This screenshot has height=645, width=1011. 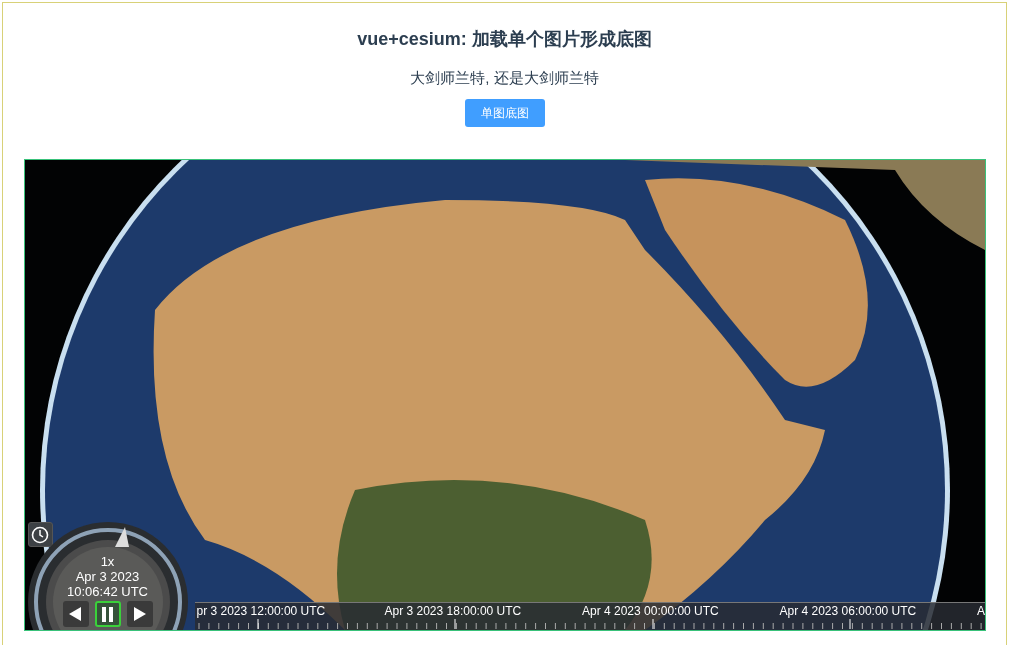 What do you see at coordinates (261, 611) in the screenshot?
I see `timeline-label: pr 3 2023 12:00:00 UTC` at bounding box center [261, 611].